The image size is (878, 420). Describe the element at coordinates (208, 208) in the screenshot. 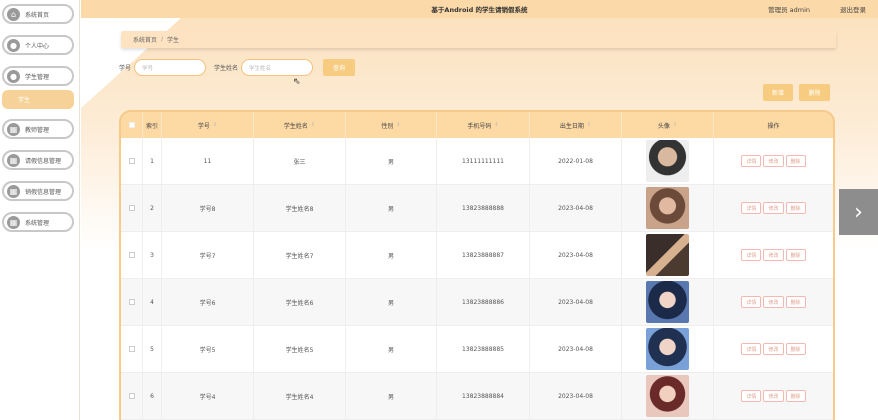

I see `cell-student-id: 学号8` at that location.